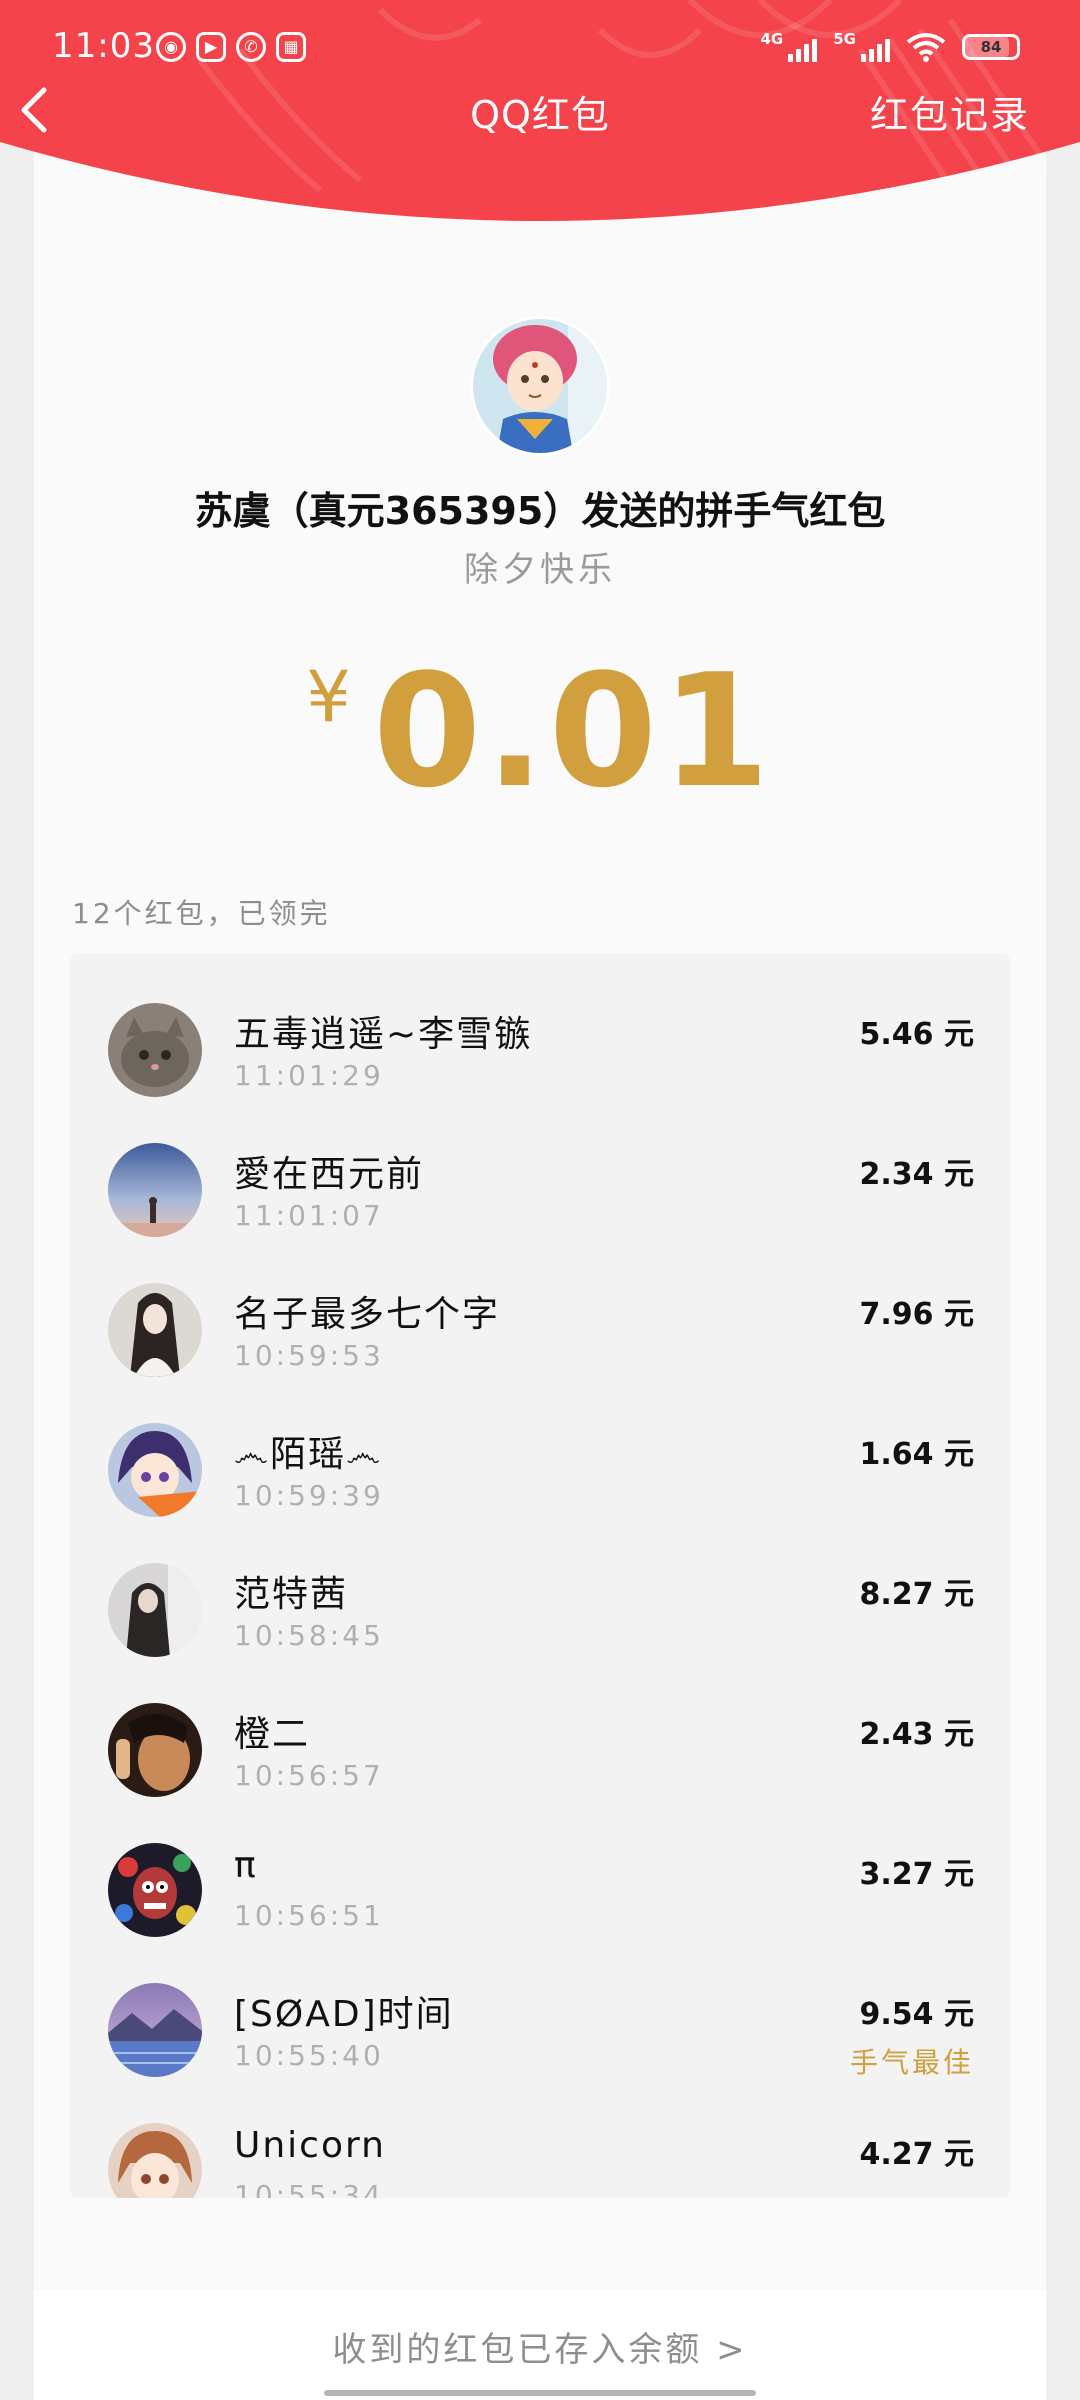 The image size is (1080, 2400). I want to click on received-amount: ¥0.01, so click(540, 731).